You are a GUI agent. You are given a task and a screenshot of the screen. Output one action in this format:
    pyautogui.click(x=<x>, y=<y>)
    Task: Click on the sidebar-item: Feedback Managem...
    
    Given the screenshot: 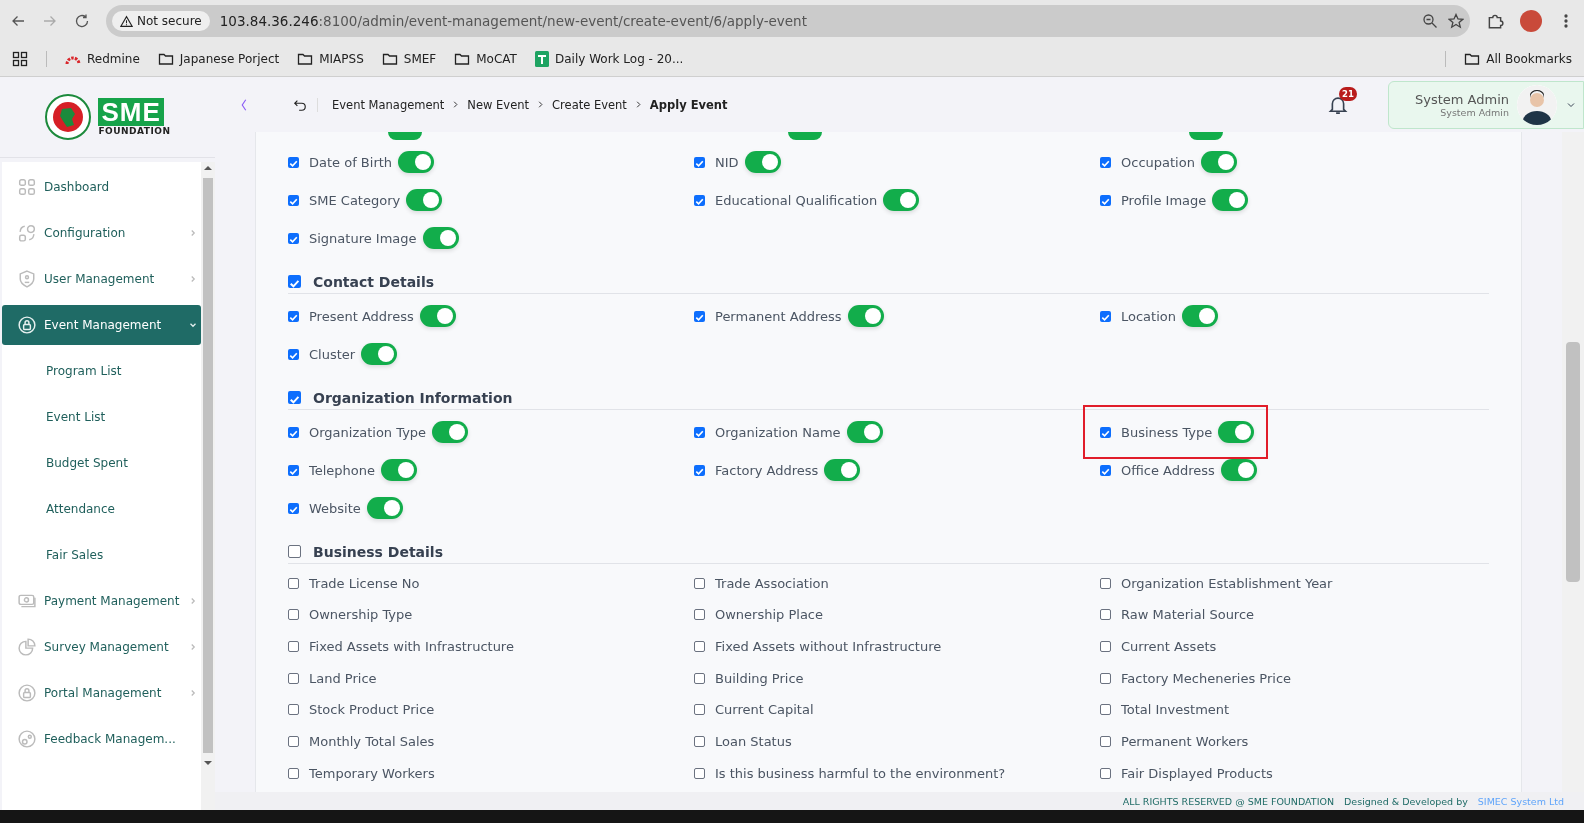 What is the action you would take?
    pyautogui.click(x=101, y=739)
    